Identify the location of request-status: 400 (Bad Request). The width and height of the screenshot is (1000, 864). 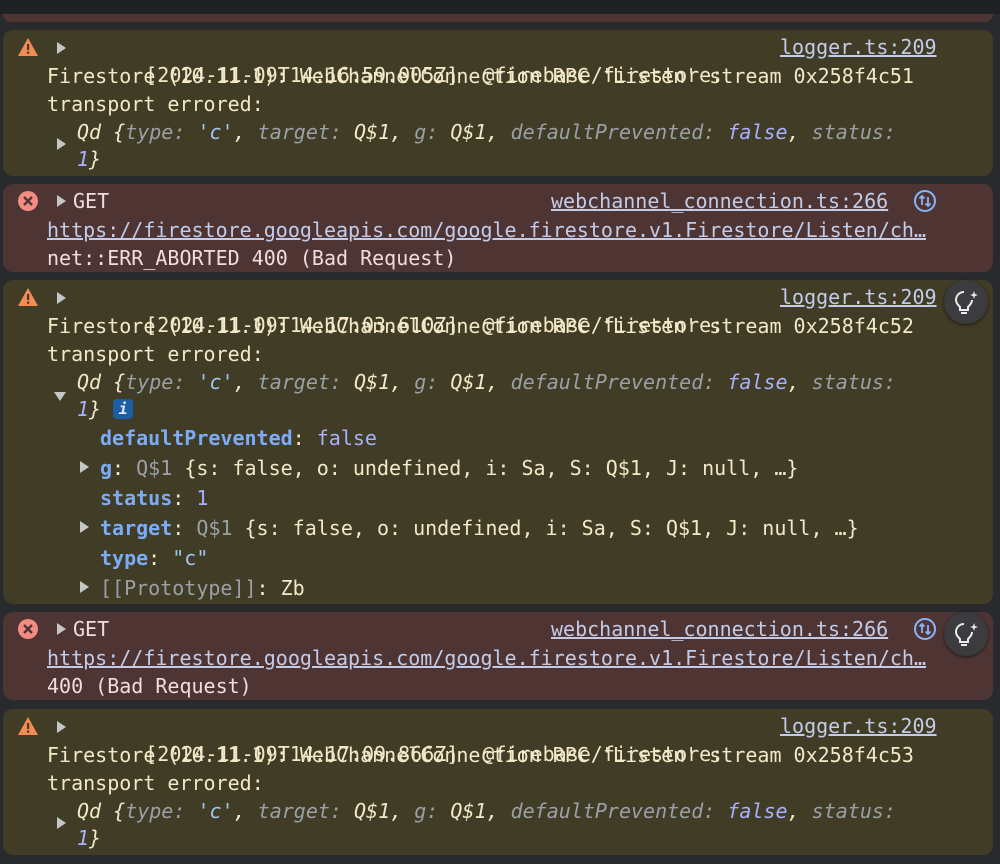
(149, 686).